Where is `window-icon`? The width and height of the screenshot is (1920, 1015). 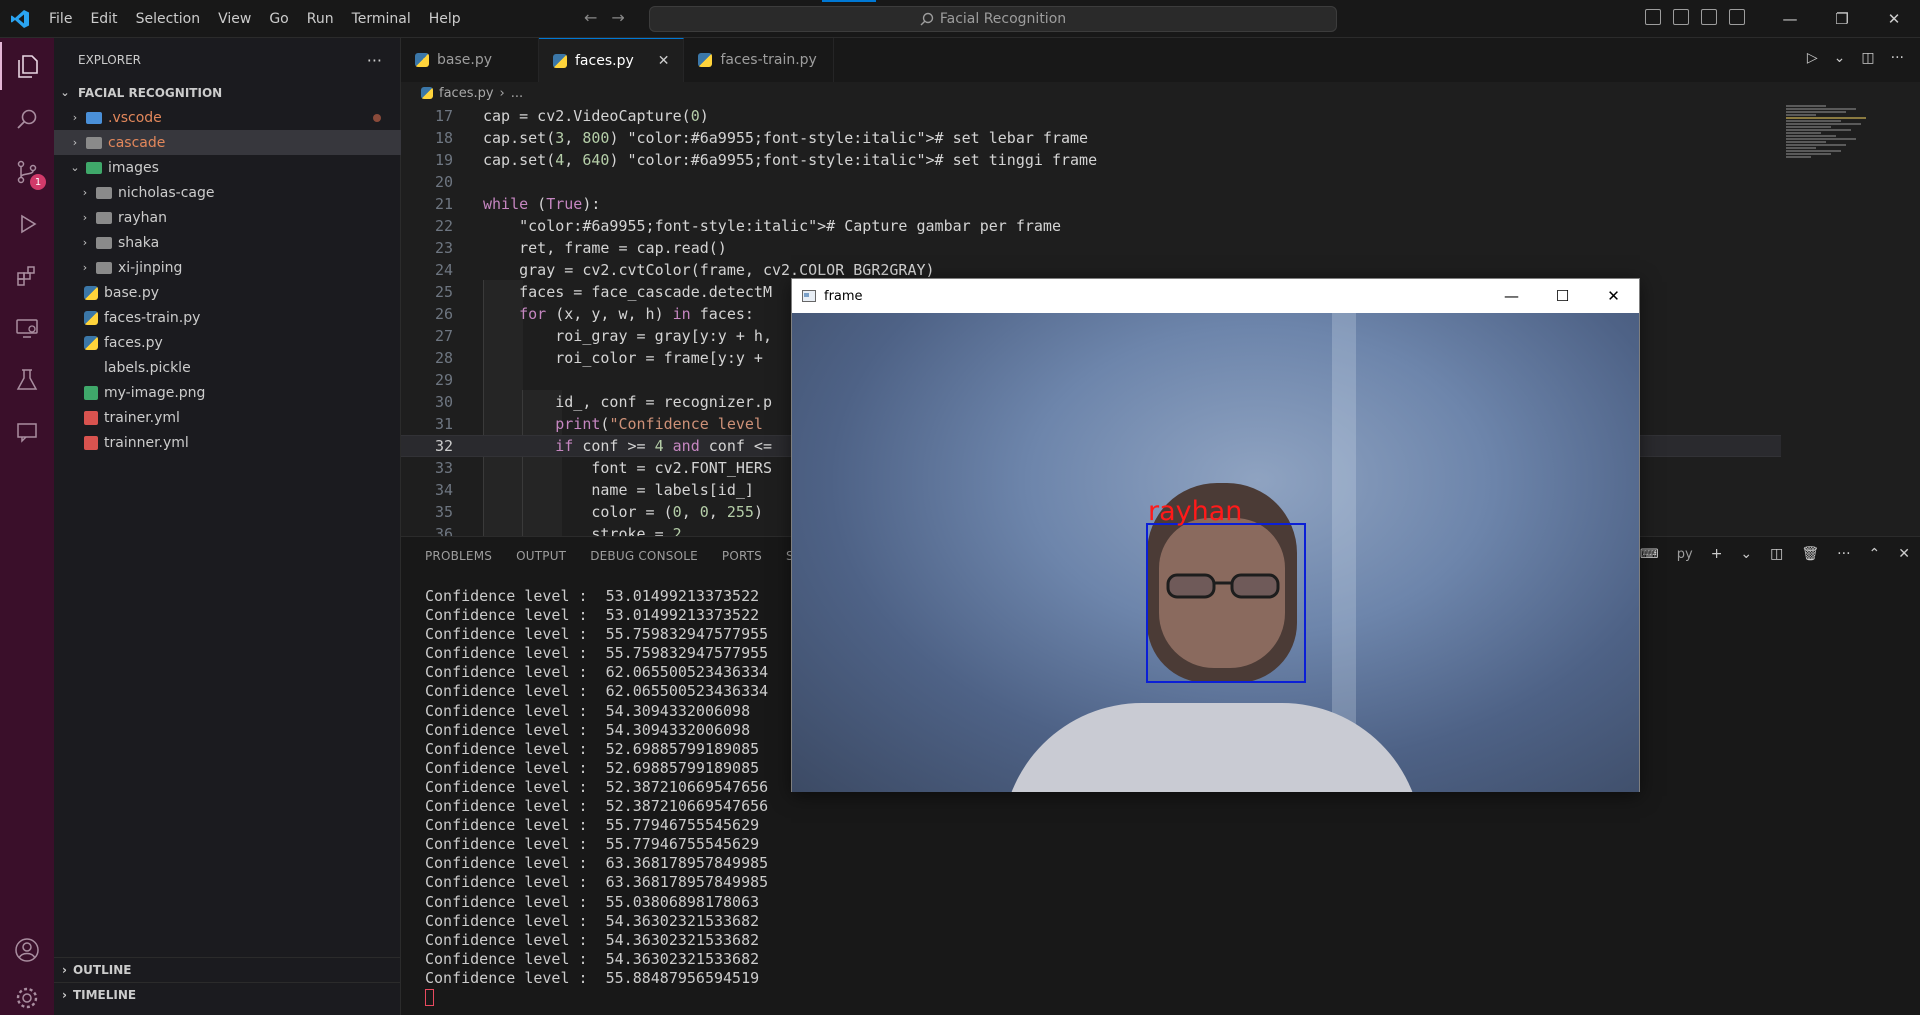 window-icon is located at coordinates (809, 296).